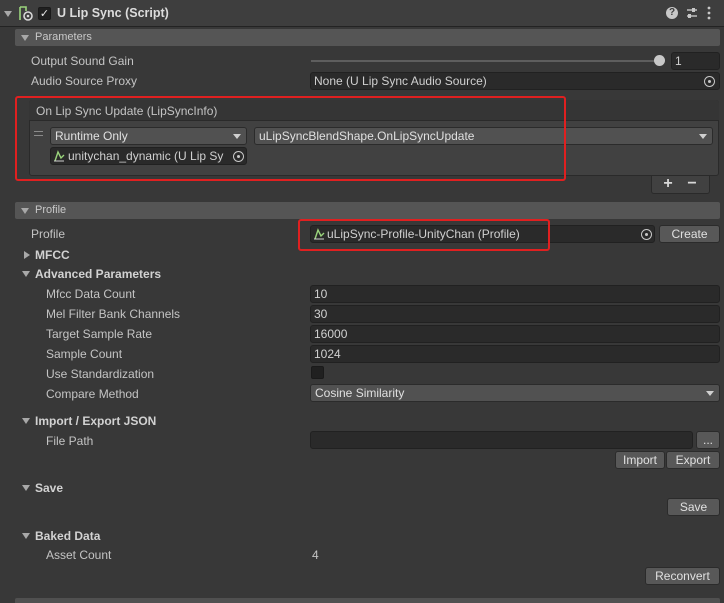 The image size is (724, 603). Describe the element at coordinates (51, 210) in the screenshot. I see `profile-section-label: Profile` at that location.